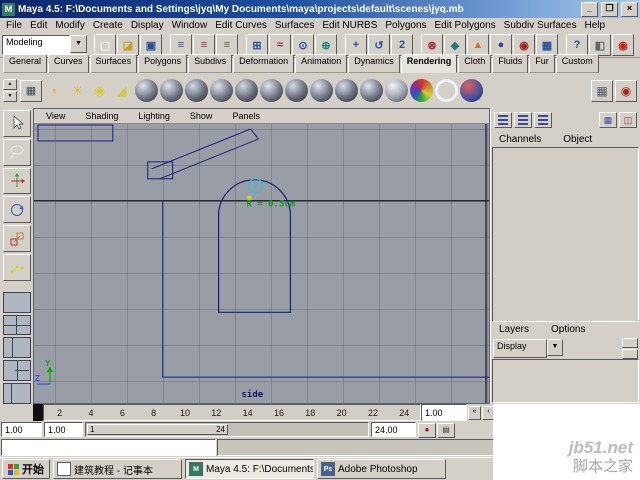 The width and height of the screenshot is (640, 480). What do you see at coordinates (16, 210) in the screenshot?
I see `rotate-tool-icon` at bounding box center [16, 210].